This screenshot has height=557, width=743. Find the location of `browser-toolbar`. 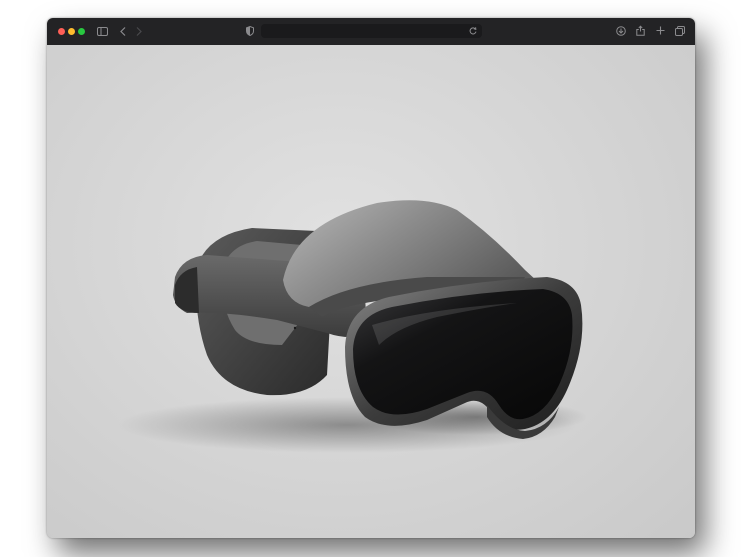

browser-toolbar is located at coordinates (371, 32).